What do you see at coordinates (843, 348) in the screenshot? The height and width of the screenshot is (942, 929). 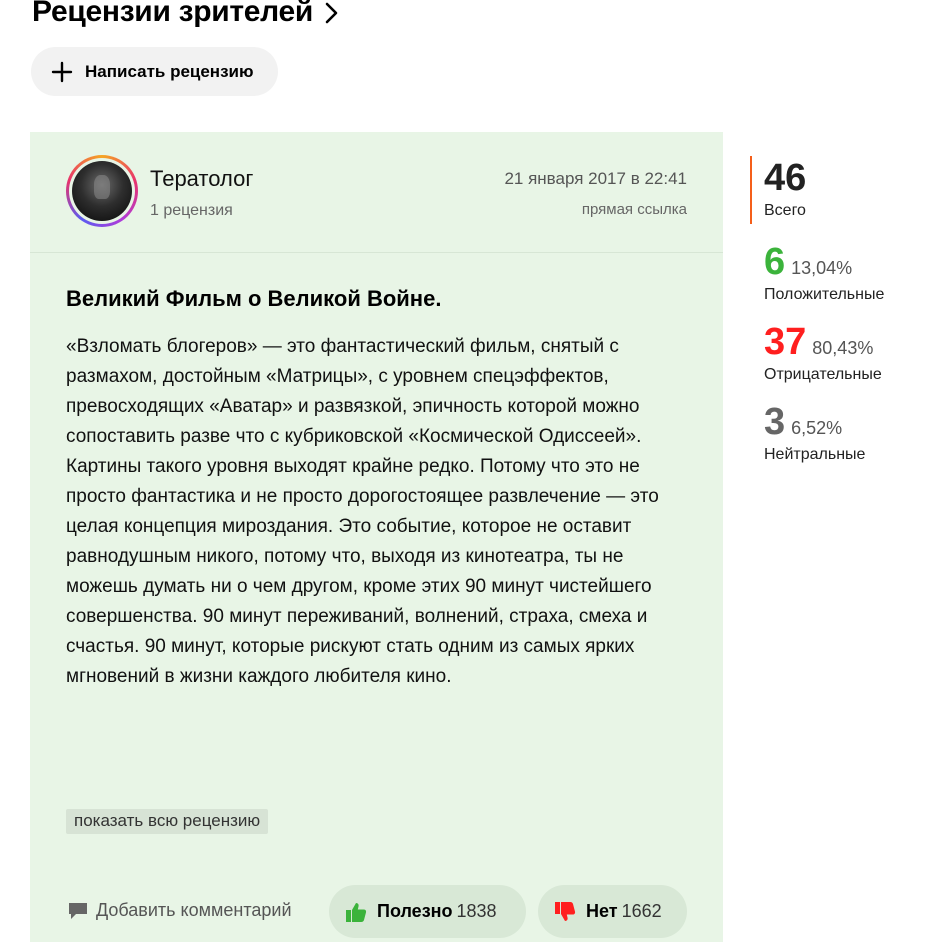 I see `negative-percent: 80,43%` at bounding box center [843, 348].